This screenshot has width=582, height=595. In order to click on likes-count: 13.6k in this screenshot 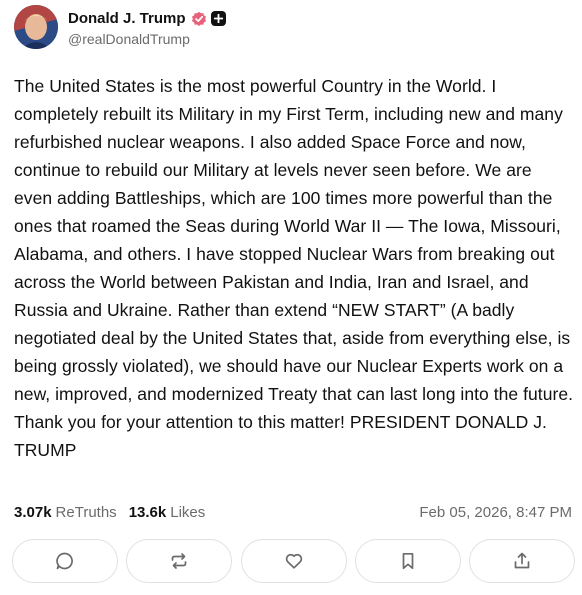, I will do `click(148, 512)`.